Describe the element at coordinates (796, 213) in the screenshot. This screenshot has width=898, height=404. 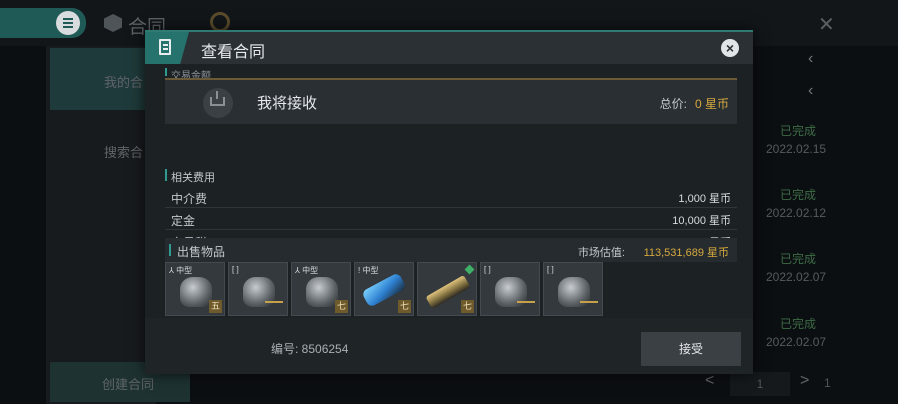
I see `row-date: 2022.02.12` at that location.